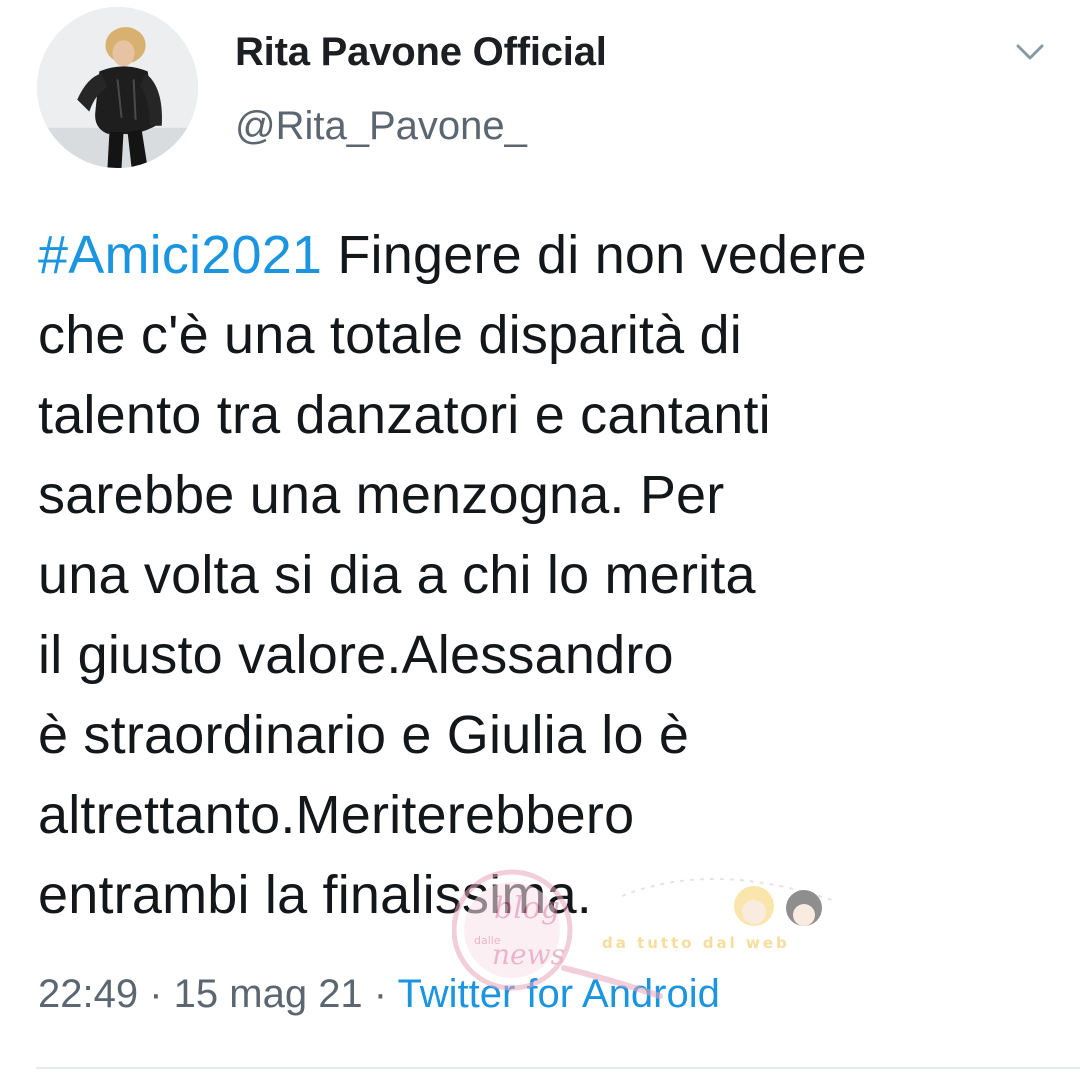 Image resolution: width=1080 pixels, height=1084 pixels. What do you see at coordinates (421, 52) in the screenshot?
I see `display-name: Rita Pavone Official` at bounding box center [421, 52].